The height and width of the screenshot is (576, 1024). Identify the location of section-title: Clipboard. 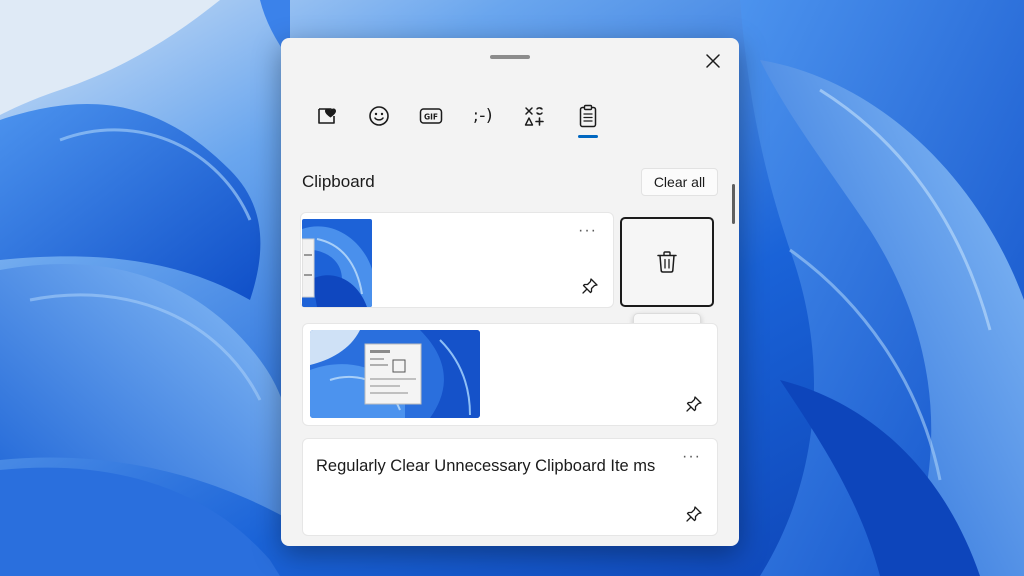
(338, 181).